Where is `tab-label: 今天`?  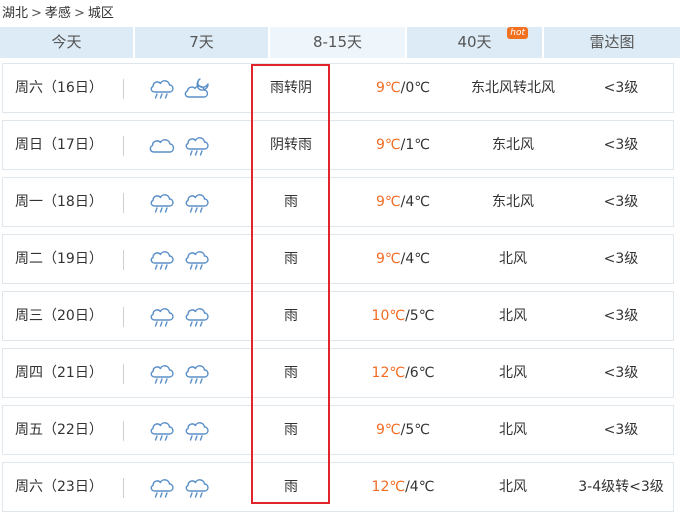 tab-label: 今天 is located at coordinates (66, 42).